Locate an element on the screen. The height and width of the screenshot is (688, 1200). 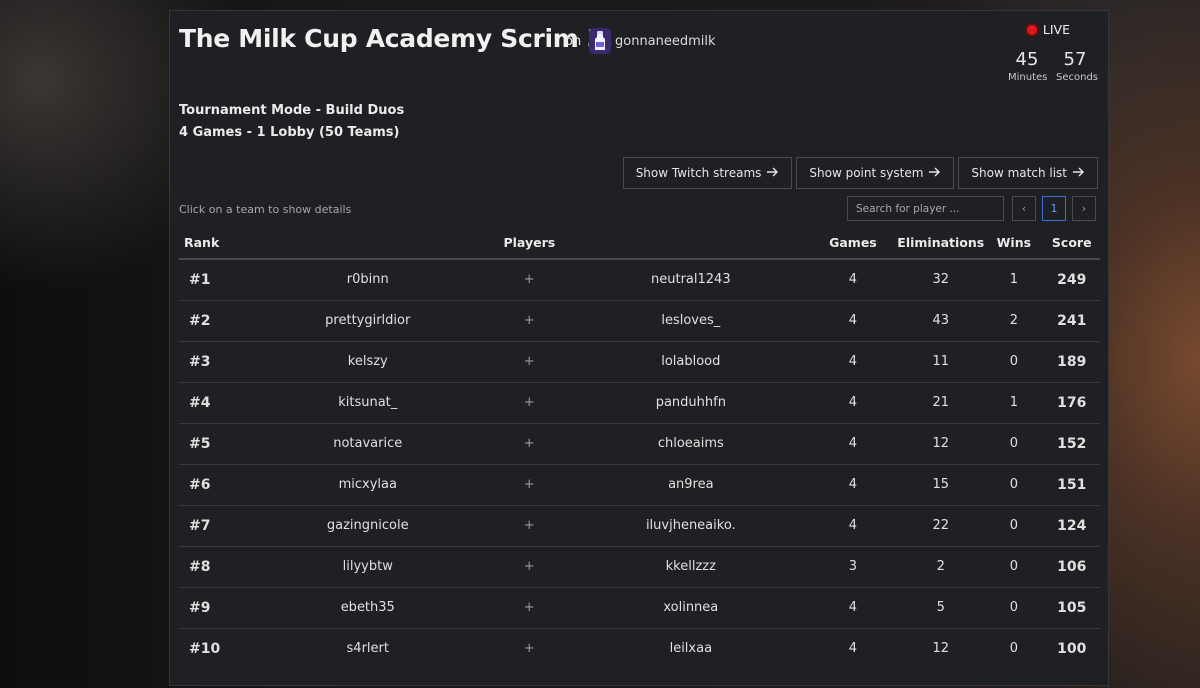
eliminations-count: 43 is located at coordinates (941, 320).